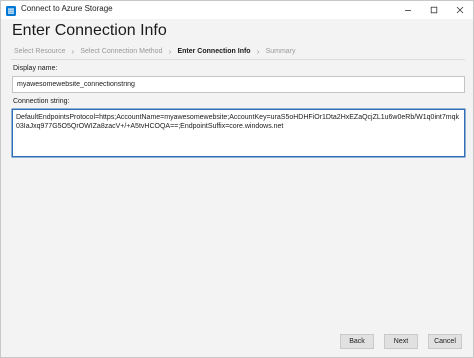 Image resolution: width=474 pixels, height=358 pixels. I want to click on azure-storage-explorer-icon, so click(11, 10).